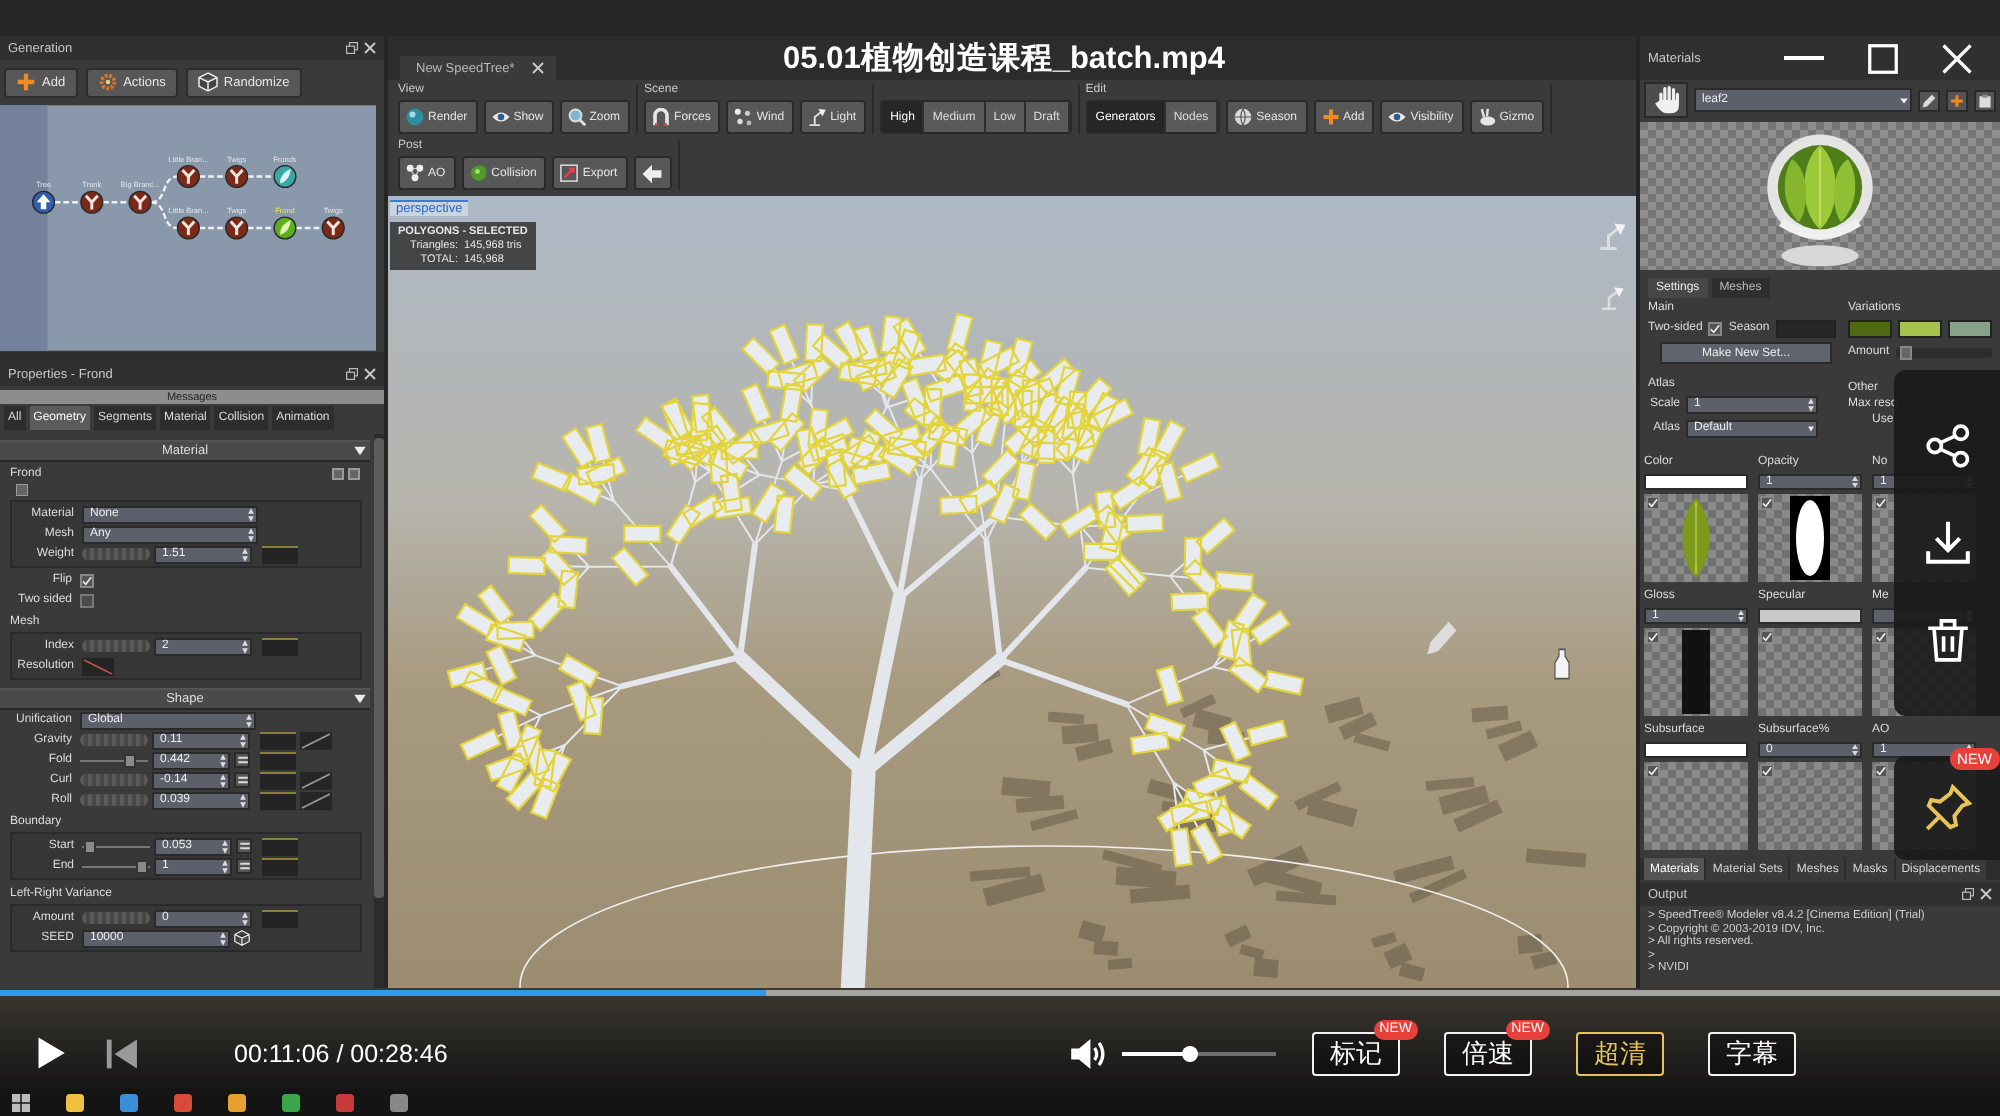 The height and width of the screenshot is (1116, 2000). What do you see at coordinates (379, 711) in the screenshot?
I see `scrollbar` at bounding box center [379, 711].